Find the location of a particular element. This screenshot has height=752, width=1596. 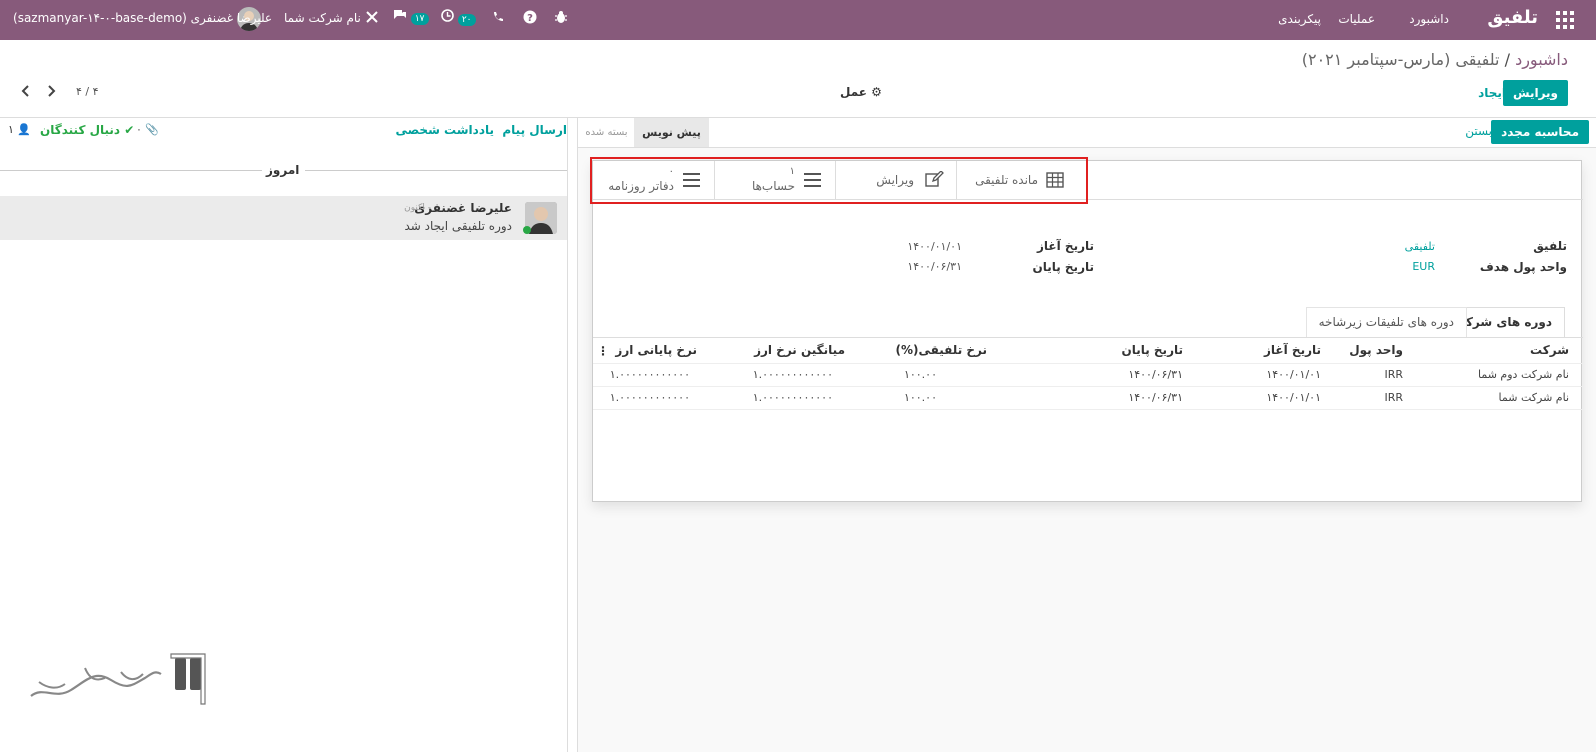

action-label: عمل is located at coordinates (853, 92).